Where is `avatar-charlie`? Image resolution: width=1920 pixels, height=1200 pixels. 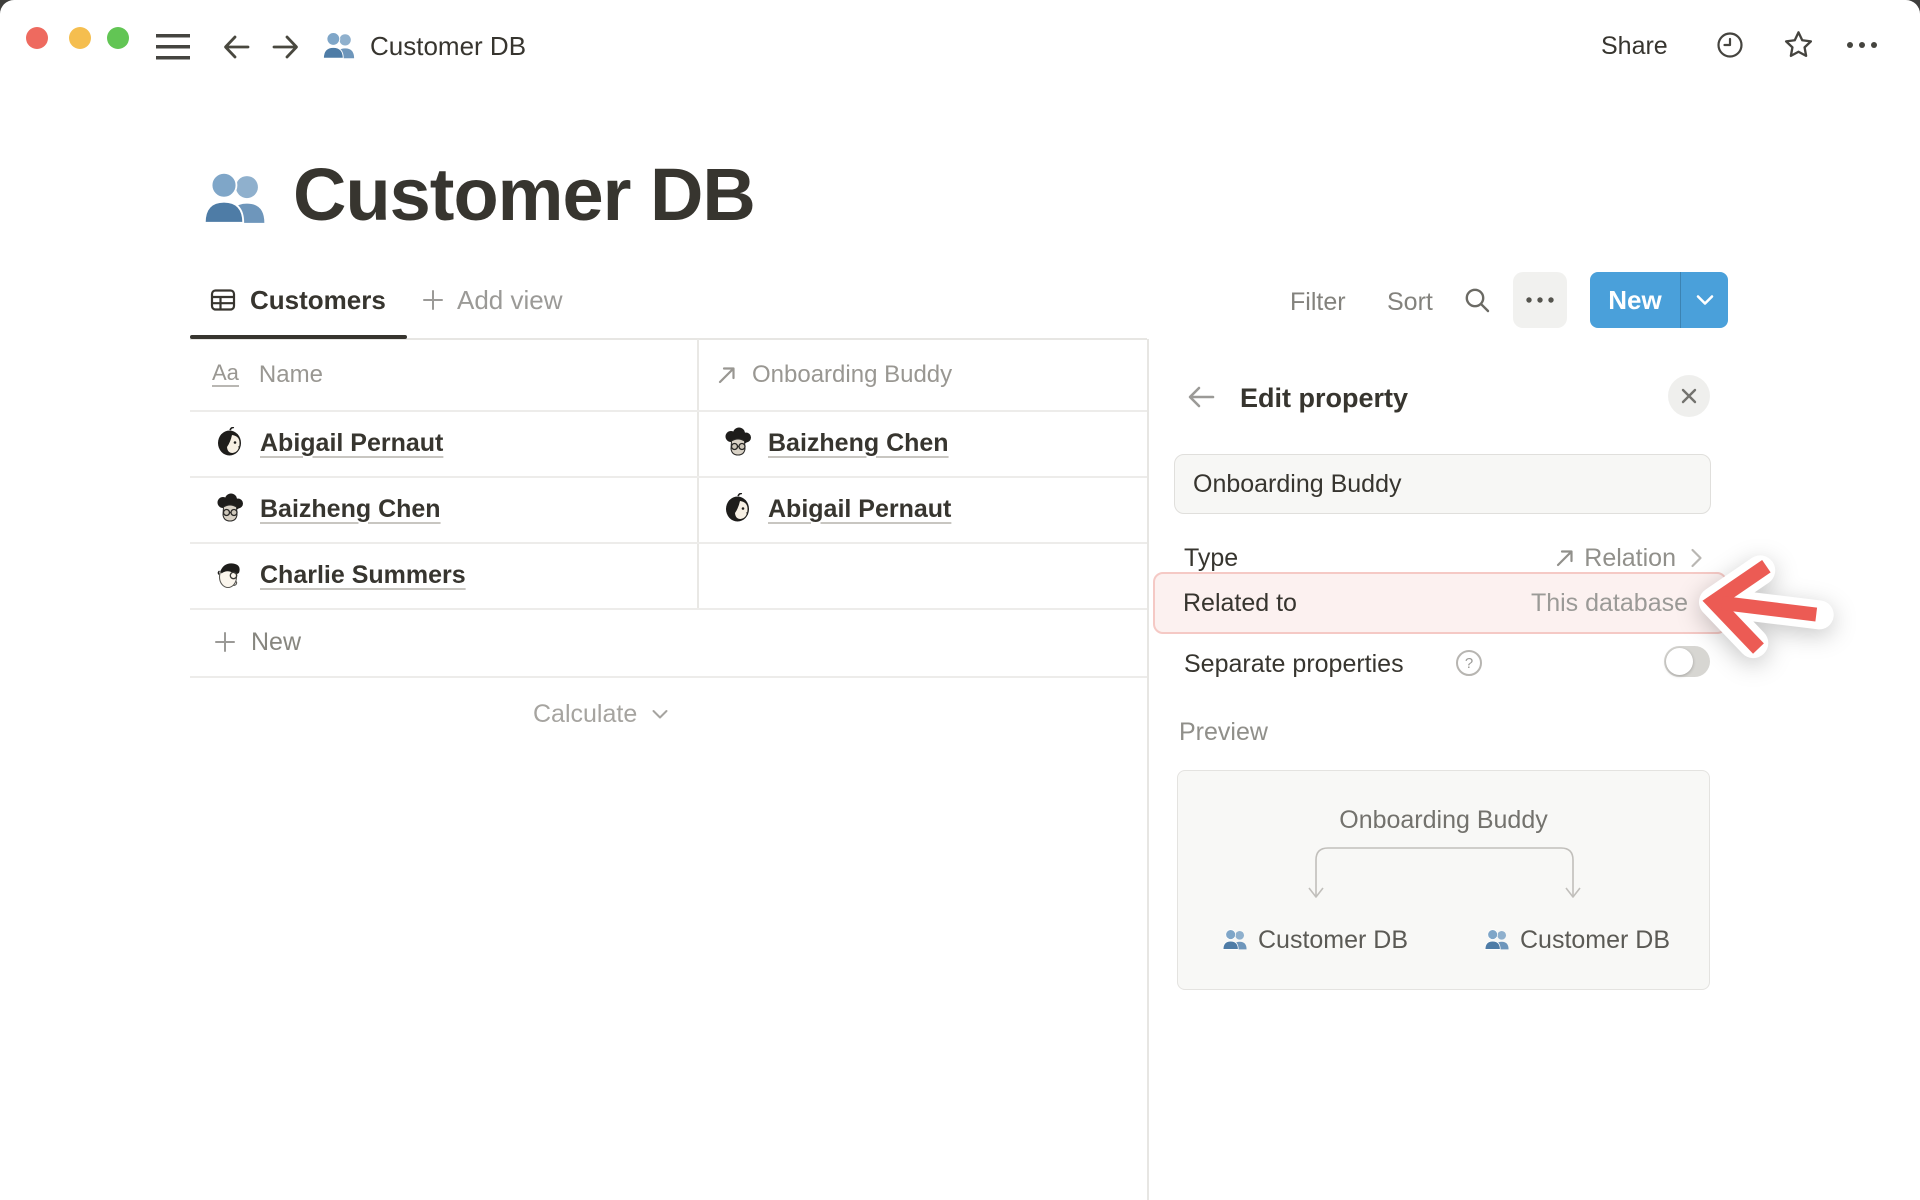
avatar-charlie is located at coordinates (228, 576).